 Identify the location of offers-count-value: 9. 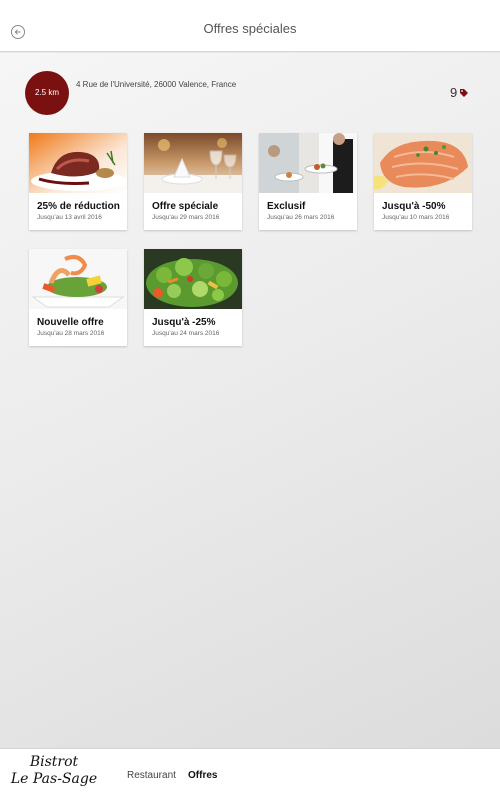
(454, 92).